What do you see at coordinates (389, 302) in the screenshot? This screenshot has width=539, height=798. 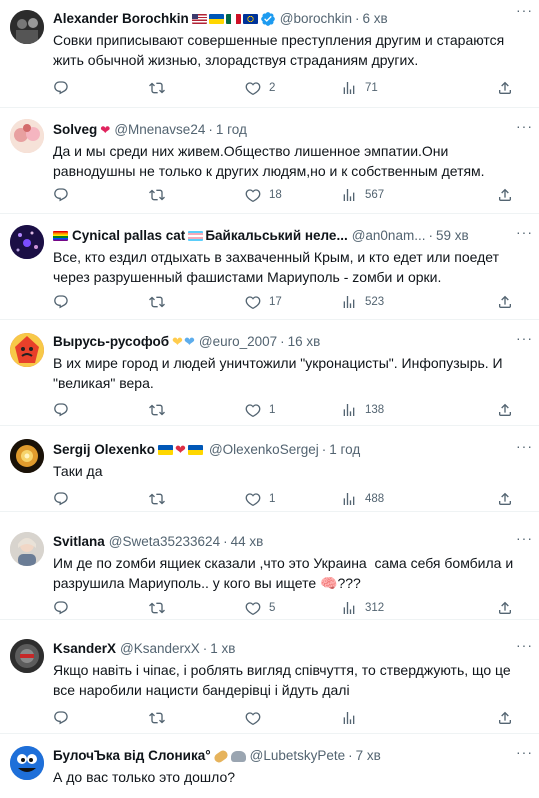 I see `views-button: 523` at bounding box center [389, 302].